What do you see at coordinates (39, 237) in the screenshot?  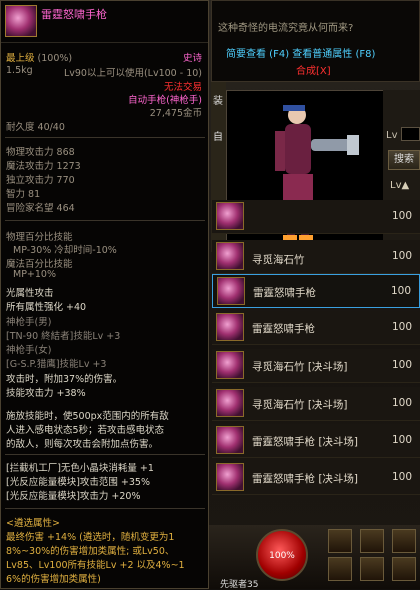 I see `phys-skill-title: 物理百分比技能` at bounding box center [39, 237].